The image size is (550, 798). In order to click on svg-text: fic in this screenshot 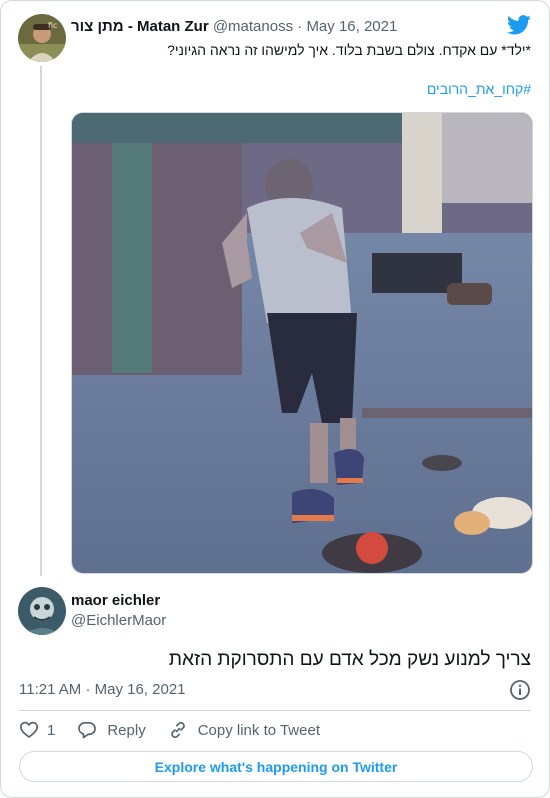, I will do `click(52, 25)`.